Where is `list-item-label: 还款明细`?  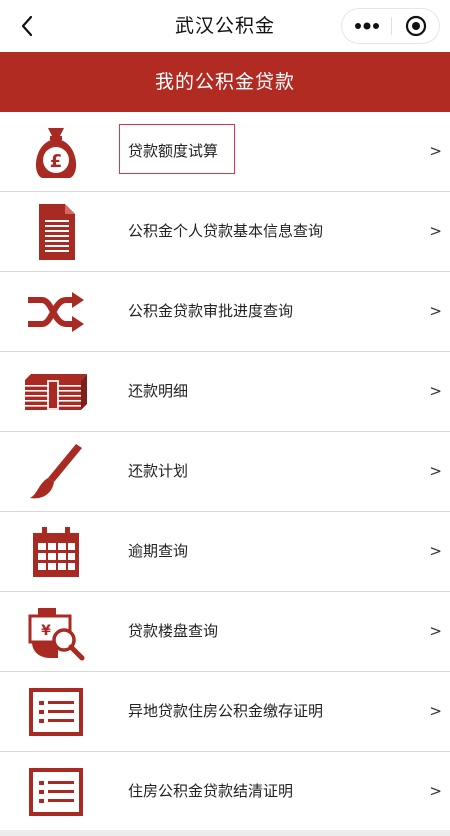 list-item-label: 还款明细 is located at coordinates (158, 391).